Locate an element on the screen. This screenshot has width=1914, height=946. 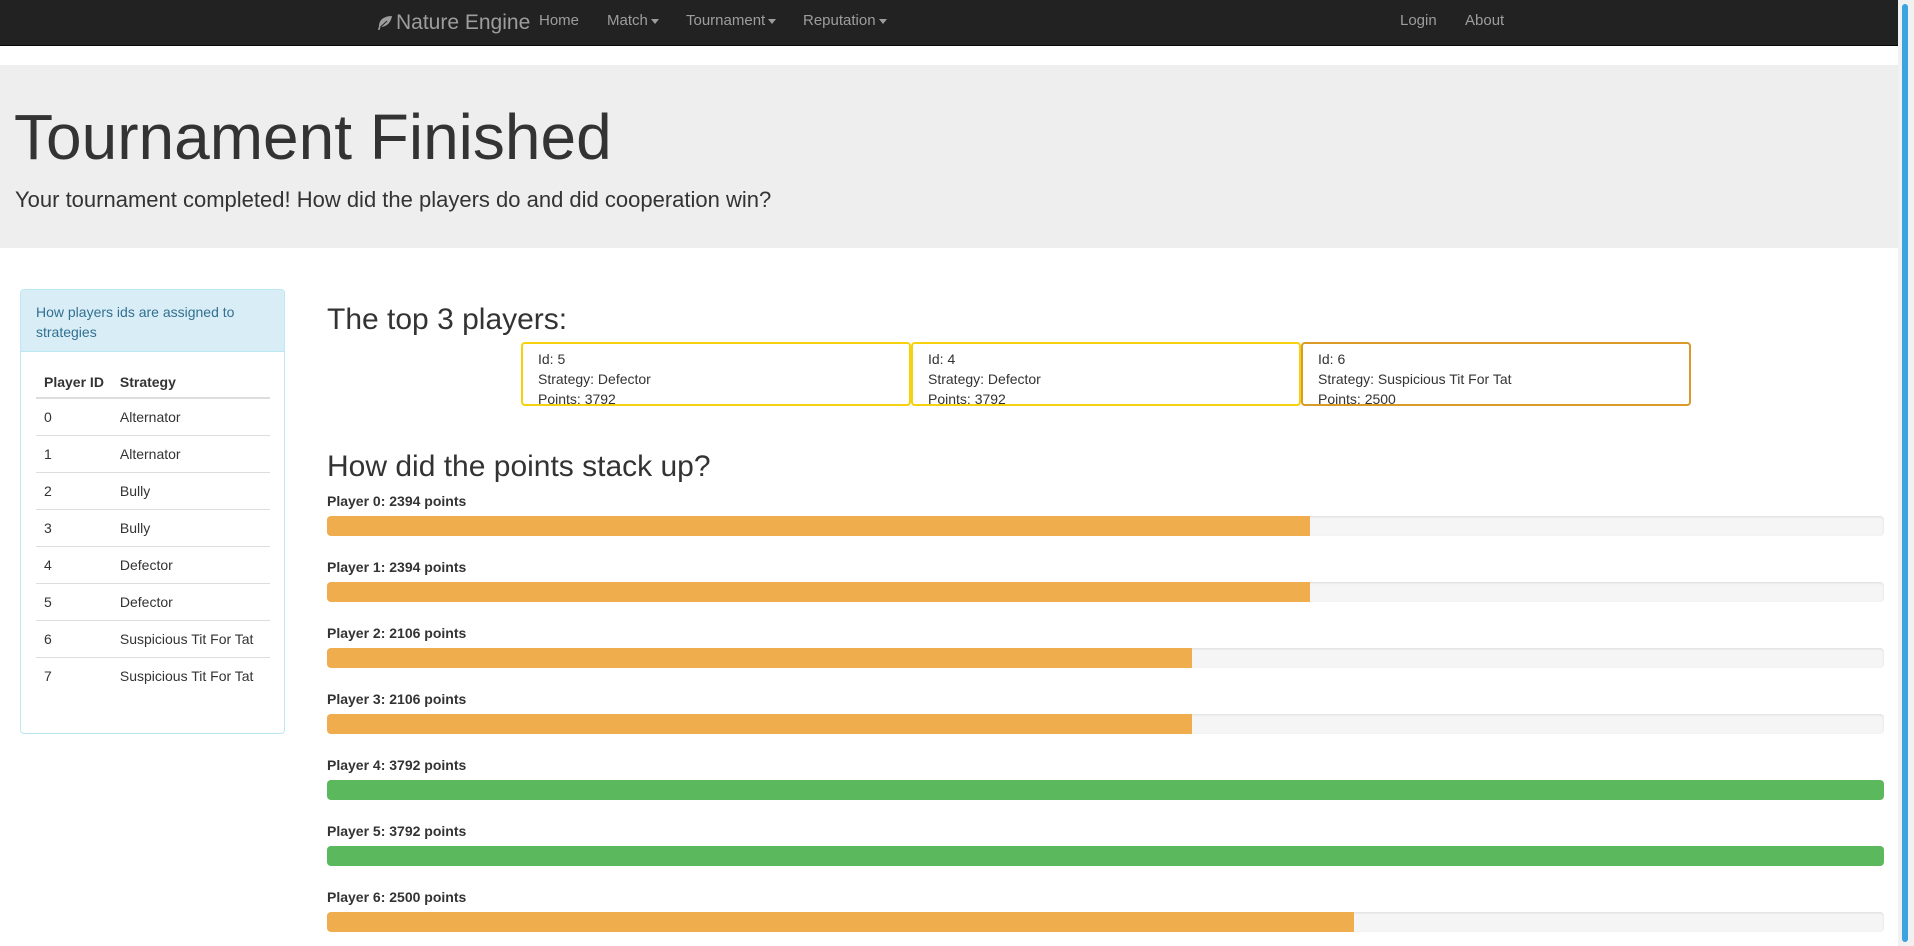
column-header-strategy: Strategy is located at coordinates (190, 383).